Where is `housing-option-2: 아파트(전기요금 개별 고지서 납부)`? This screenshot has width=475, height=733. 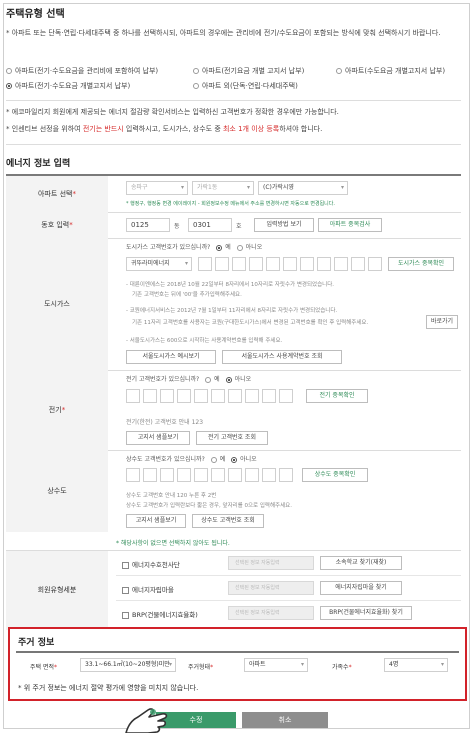
housing-option-2: 아파트(전기요금 개별 고지서 납부) is located at coordinates (248, 71).